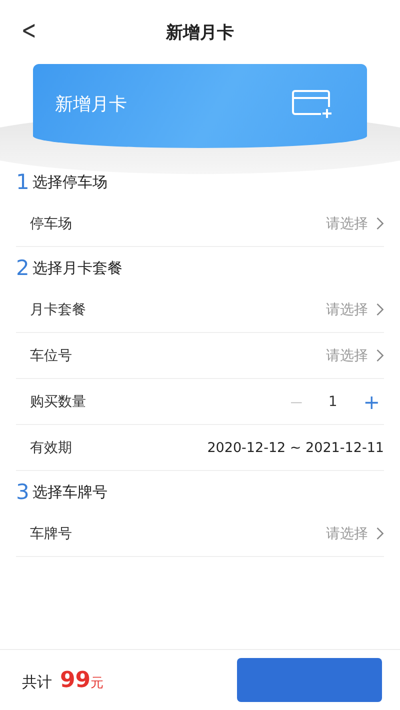 The width and height of the screenshot is (400, 710). What do you see at coordinates (37, 682) in the screenshot?
I see `total-label: 共计` at bounding box center [37, 682].